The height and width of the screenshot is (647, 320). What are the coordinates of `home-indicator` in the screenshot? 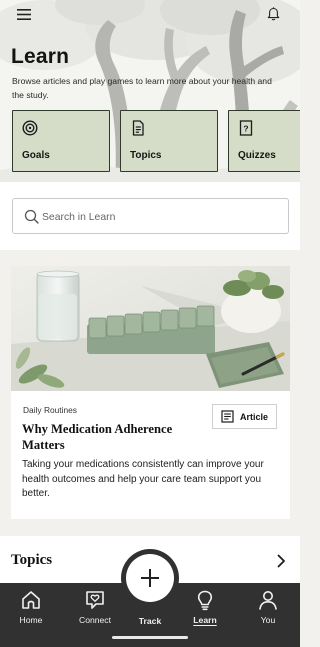 It's located at (150, 637).